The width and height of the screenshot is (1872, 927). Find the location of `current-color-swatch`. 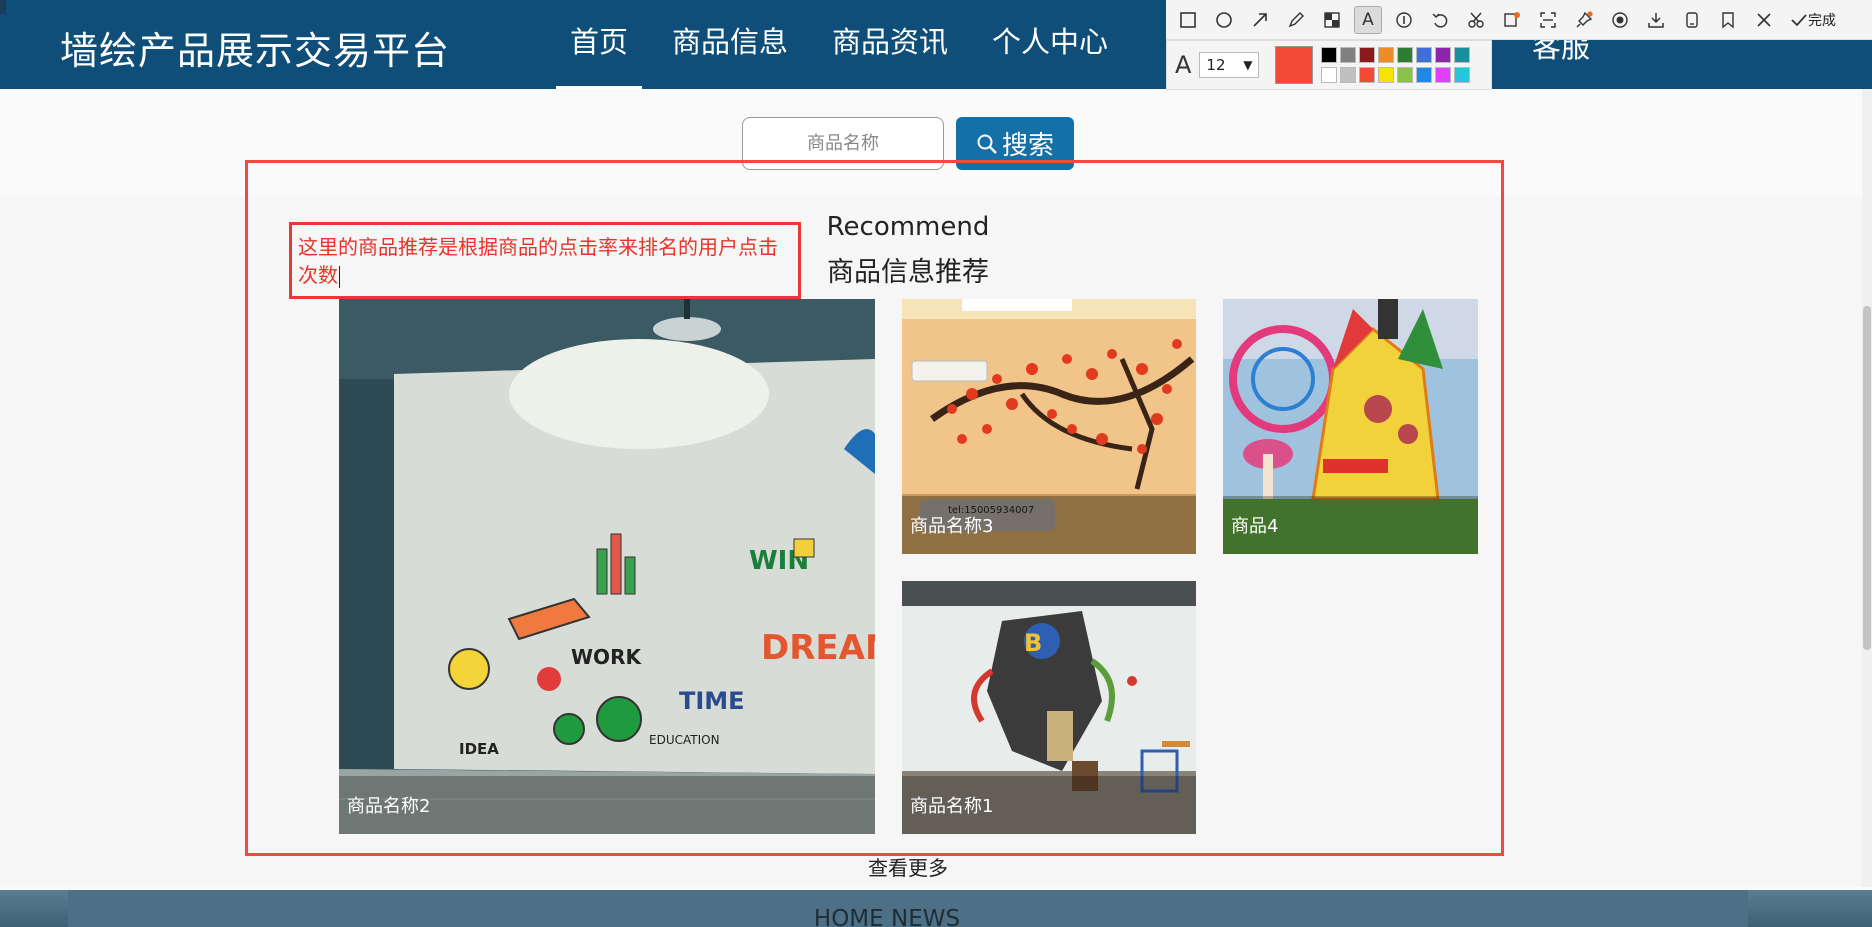

current-color-swatch is located at coordinates (1294, 65).